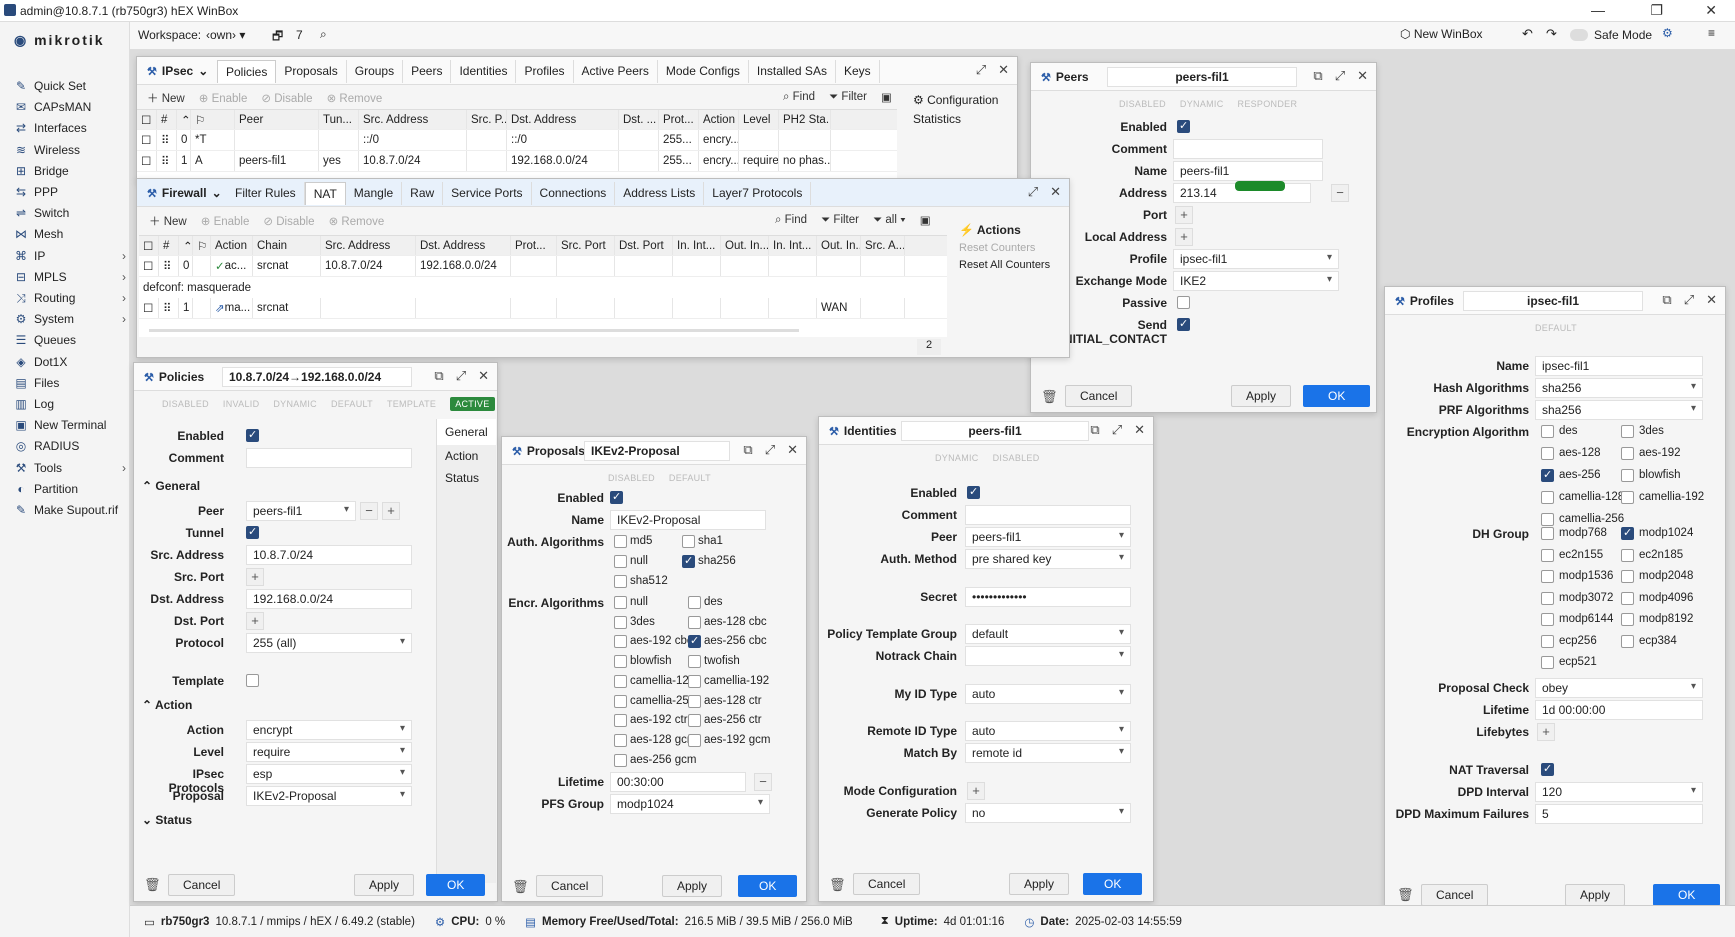 This screenshot has width=1735, height=937. I want to click on sidebar-item-mesh: ⋈ Mesh, so click(70, 234).